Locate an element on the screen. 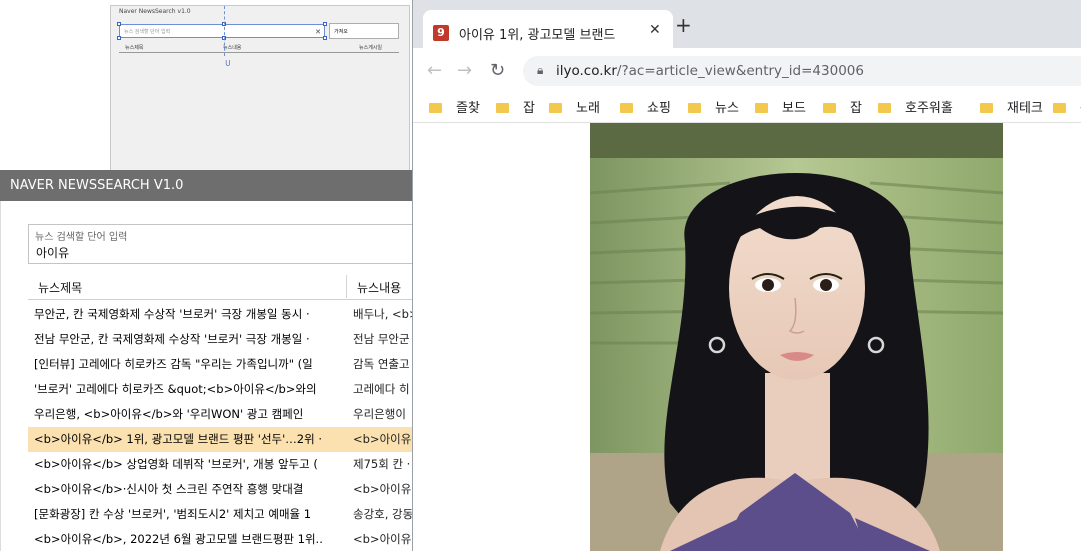  bookmark-folder: 호주워홀 is located at coordinates (915, 106).